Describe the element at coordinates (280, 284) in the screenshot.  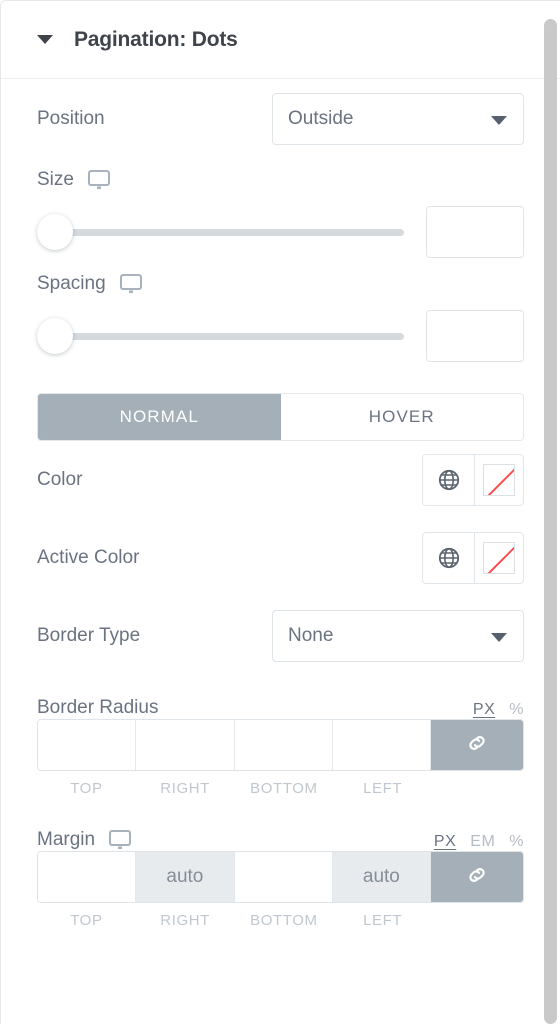
I see `control-label-row-spacing: Spacing` at that location.